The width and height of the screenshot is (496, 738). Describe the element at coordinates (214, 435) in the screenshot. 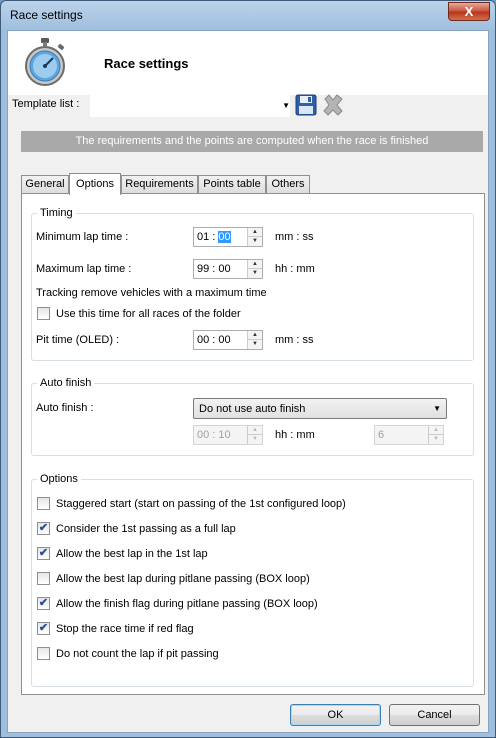

I see `auto-finish-time-value: 00 : 10` at that location.